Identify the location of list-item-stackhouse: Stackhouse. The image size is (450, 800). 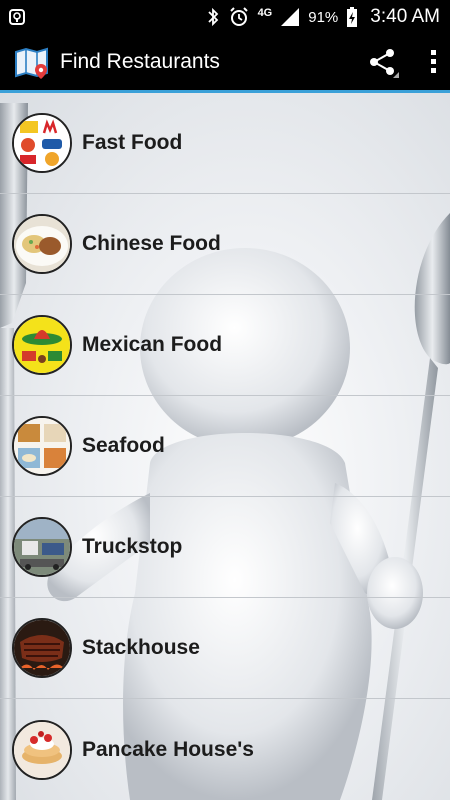
(225, 648).